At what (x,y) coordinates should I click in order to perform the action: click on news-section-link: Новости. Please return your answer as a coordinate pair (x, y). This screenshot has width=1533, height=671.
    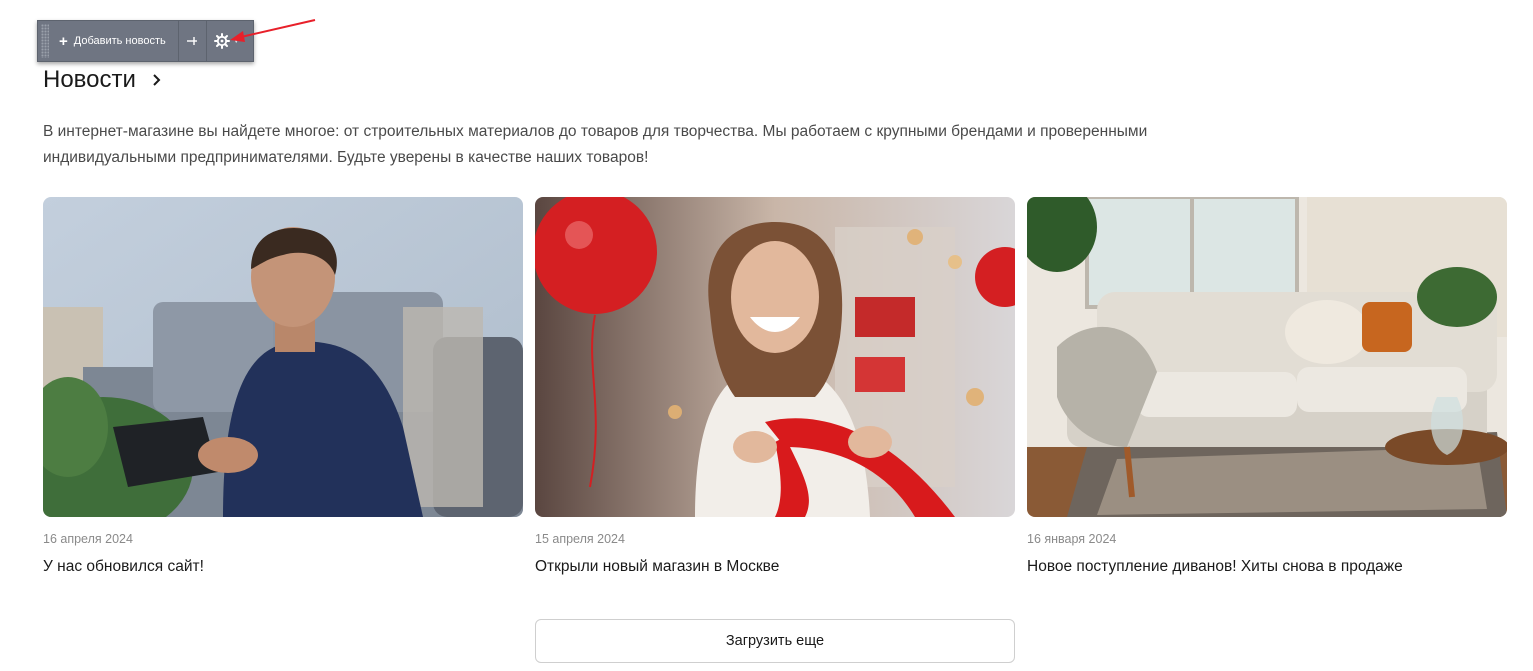
    Looking at the image, I should click on (102, 80).